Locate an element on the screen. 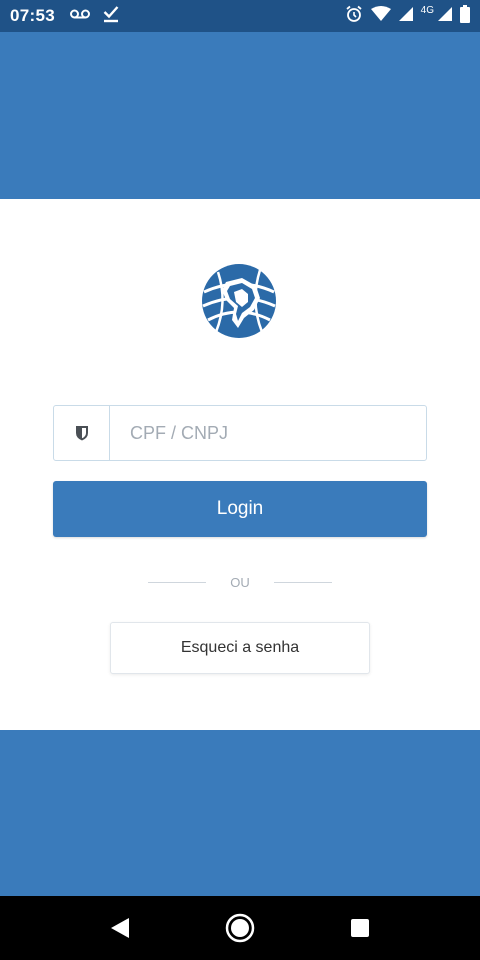 This screenshot has height=960, width=480. back-icon is located at coordinates (120, 928).